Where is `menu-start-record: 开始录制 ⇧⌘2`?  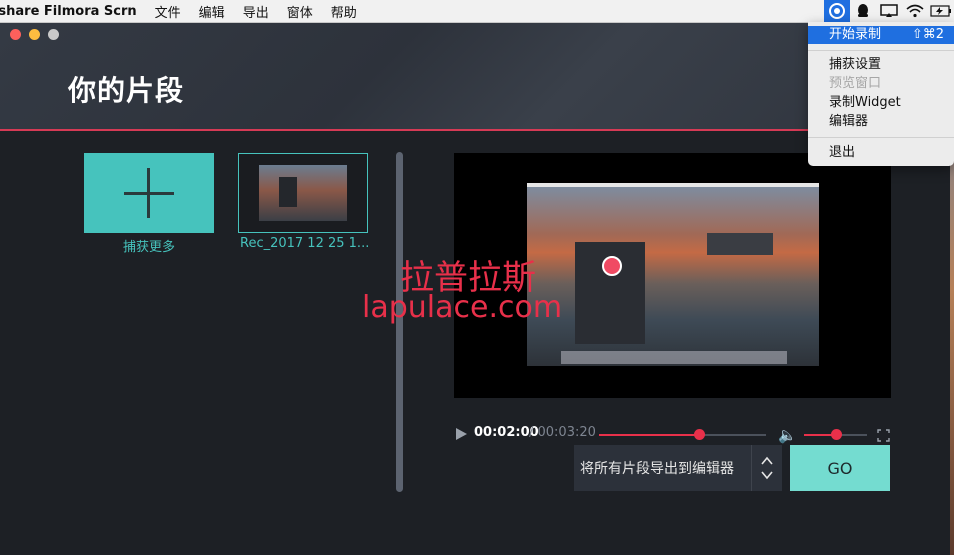 menu-start-record: 开始录制 ⇧⌘2 is located at coordinates (881, 35).